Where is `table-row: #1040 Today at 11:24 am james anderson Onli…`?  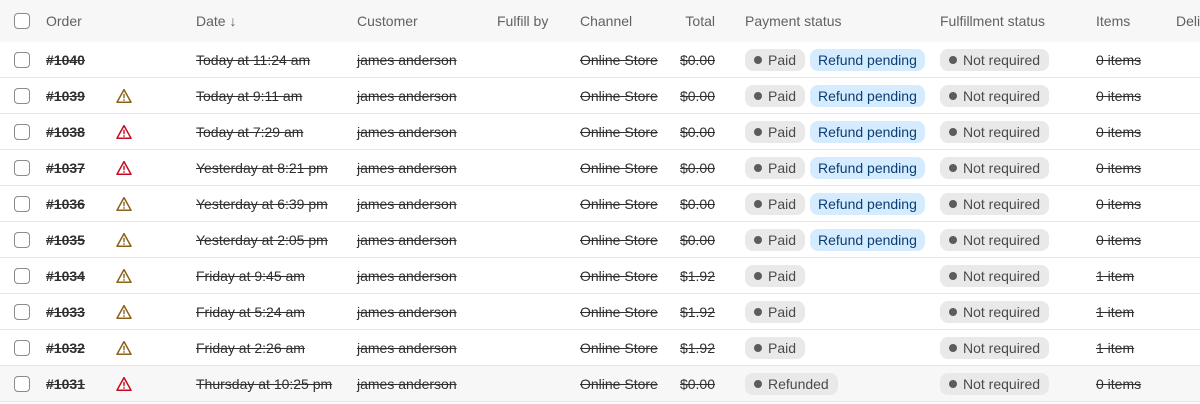 table-row: #1040 Today at 11:24 am james anderson Onli… is located at coordinates (600, 60).